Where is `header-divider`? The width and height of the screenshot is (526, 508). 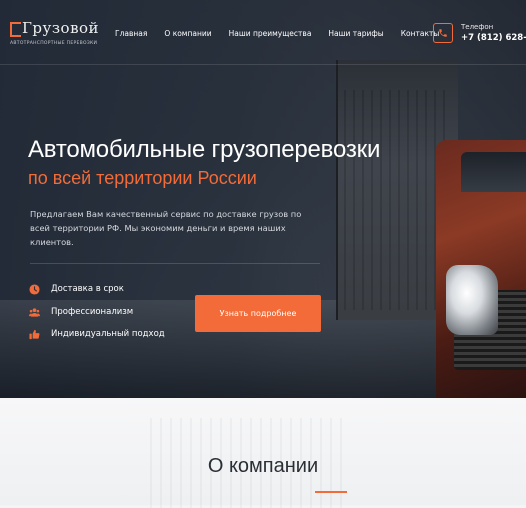
header-divider is located at coordinates (263, 64).